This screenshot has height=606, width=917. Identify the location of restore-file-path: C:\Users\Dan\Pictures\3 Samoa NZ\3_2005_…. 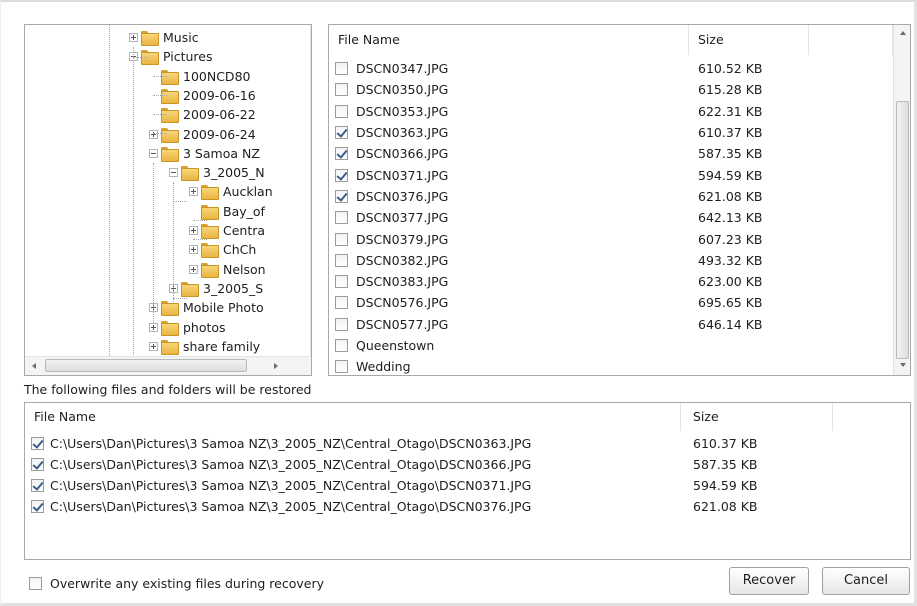
(291, 443).